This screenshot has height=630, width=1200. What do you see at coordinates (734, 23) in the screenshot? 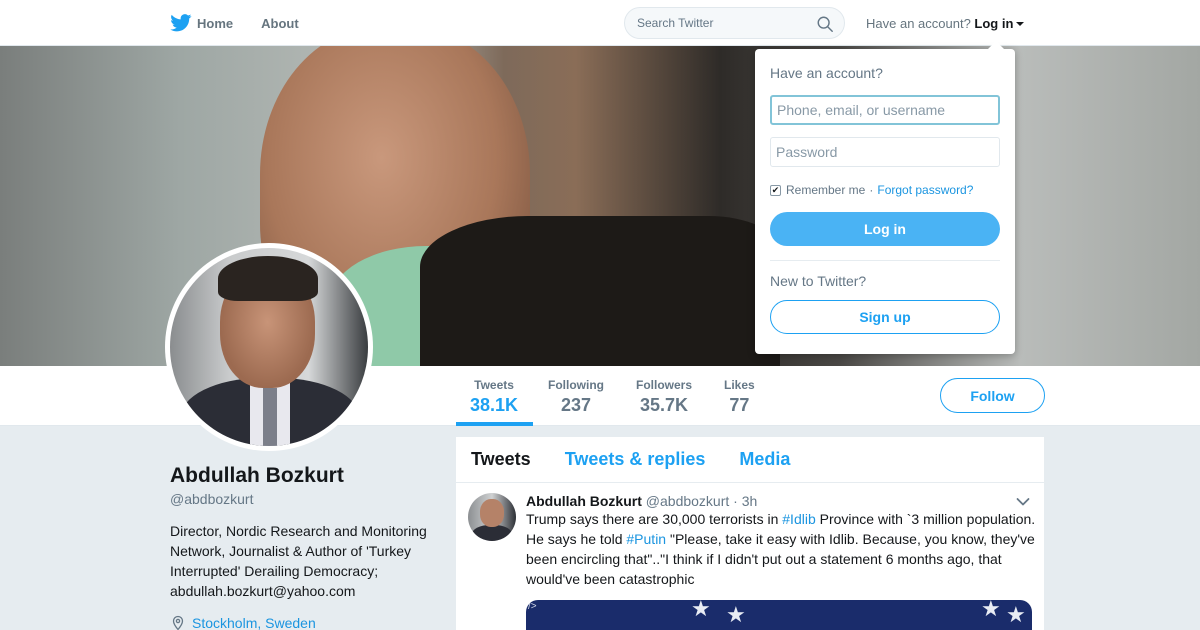
I see `search-input: Search Twitter` at bounding box center [734, 23].